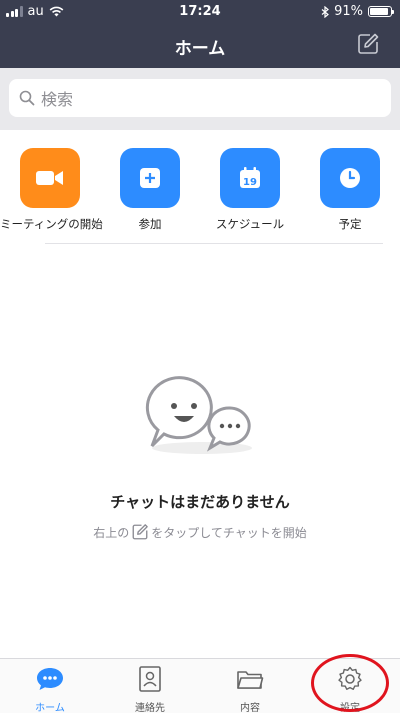  I want to click on battery-percent: 91%, so click(348, 11).